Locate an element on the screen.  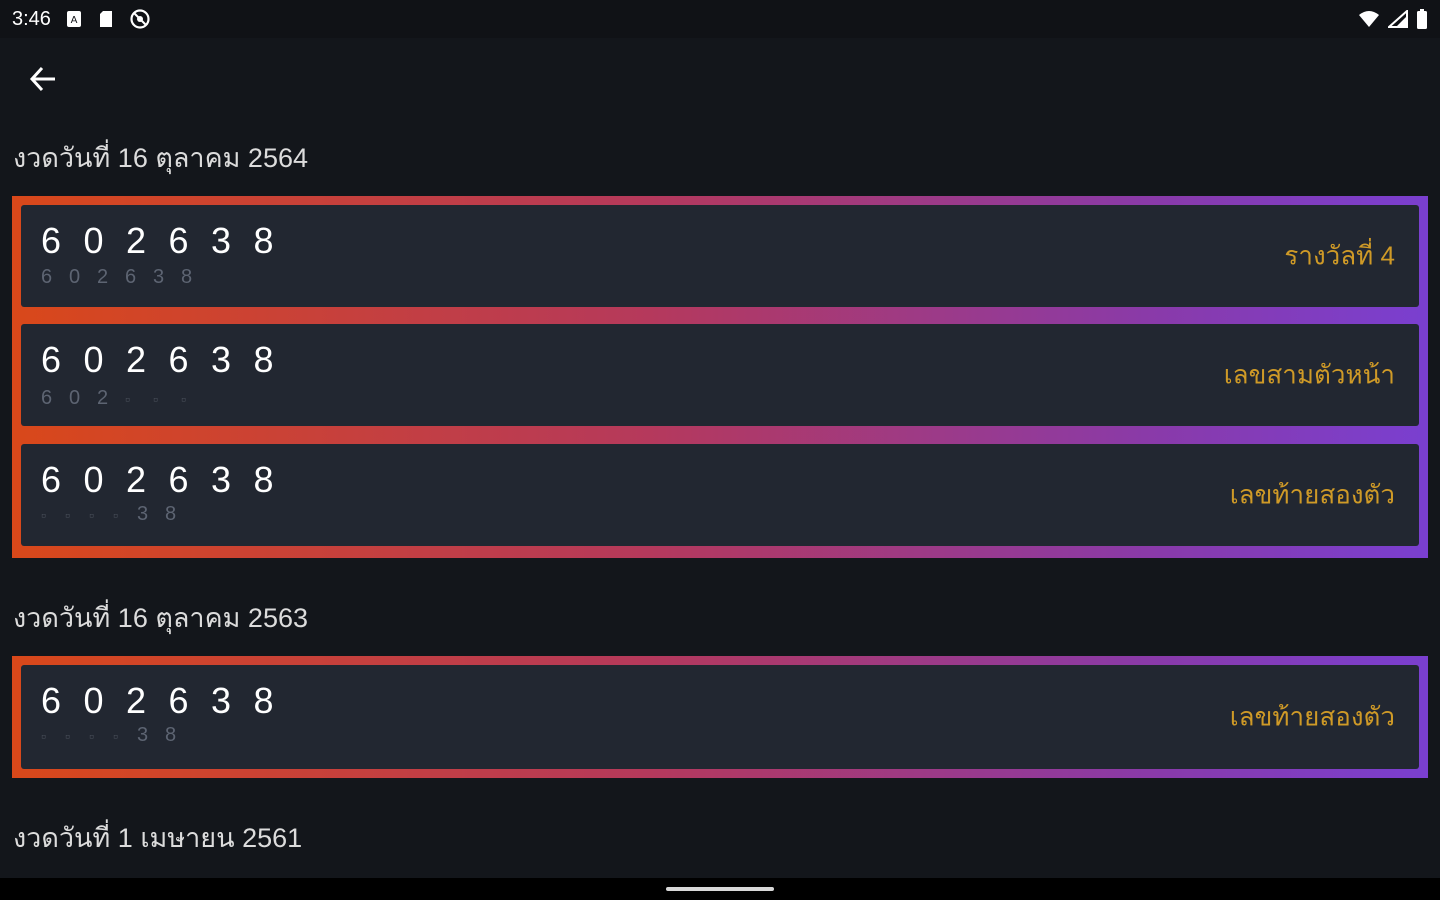
battery-icon is located at coordinates (1422, 19).